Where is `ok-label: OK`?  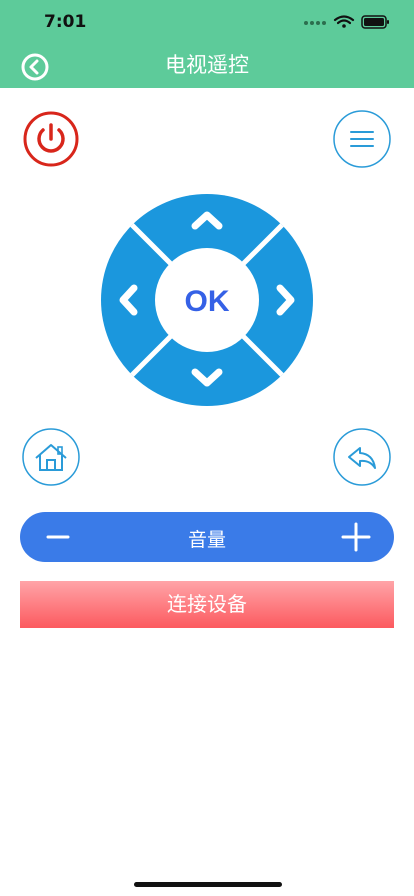
ok-label: OK is located at coordinates (207, 301).